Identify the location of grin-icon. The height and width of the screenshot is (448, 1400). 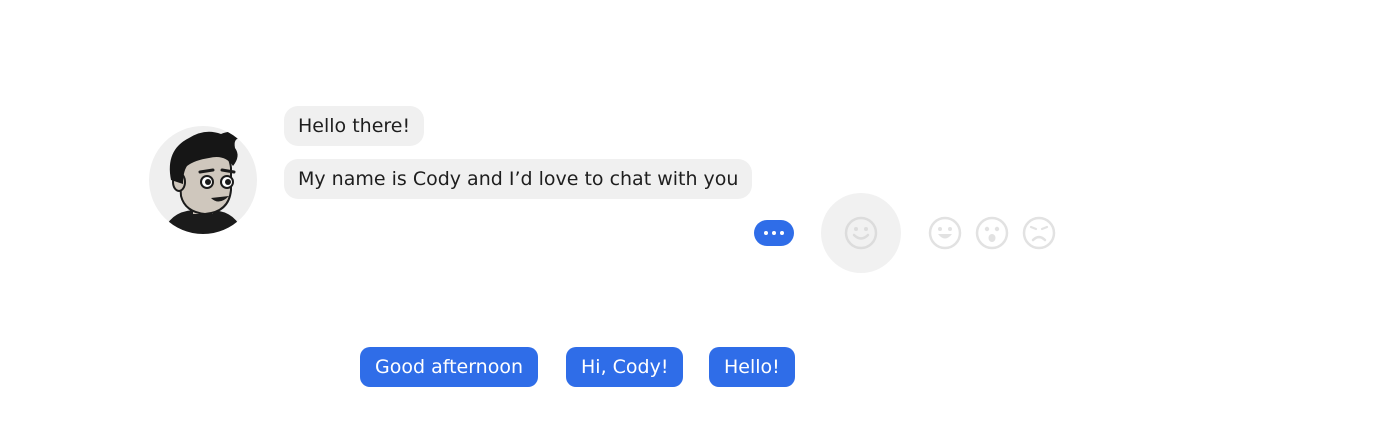
(945, 233).